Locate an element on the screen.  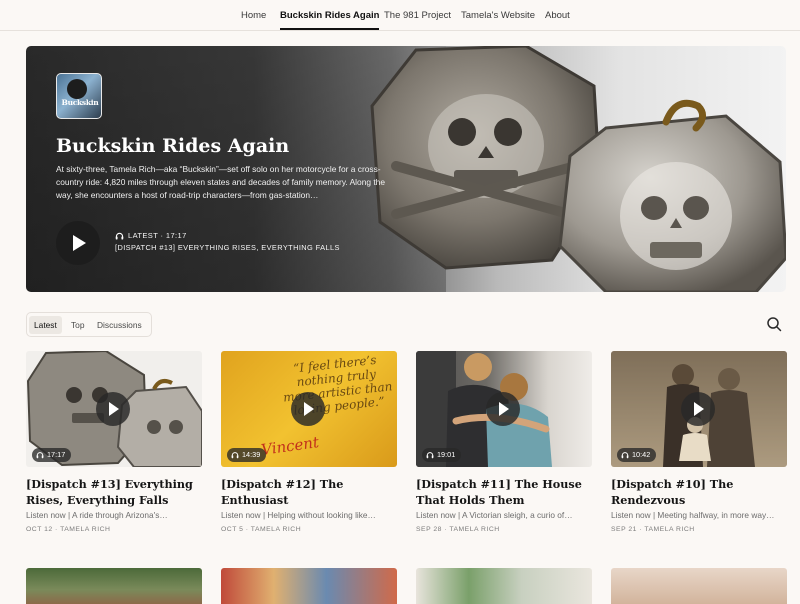
post-thumbnail: 19:01 is located at coordinates (504, 409).